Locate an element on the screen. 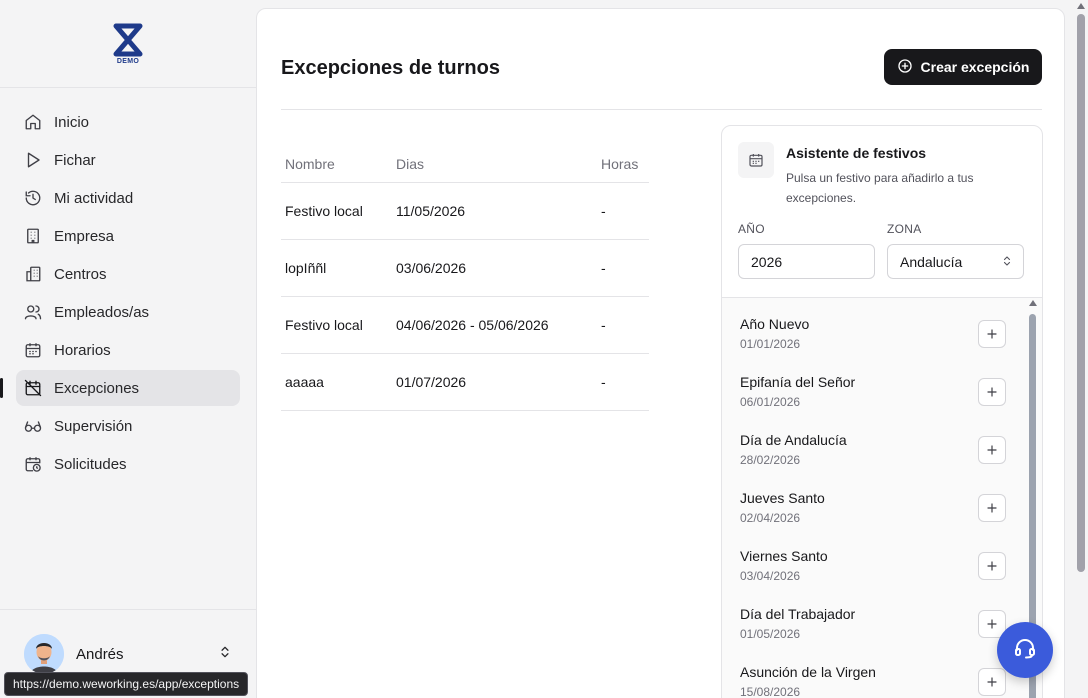 The image size is (1088, 698). logo: DEMO is located at coordinates (128, 44).